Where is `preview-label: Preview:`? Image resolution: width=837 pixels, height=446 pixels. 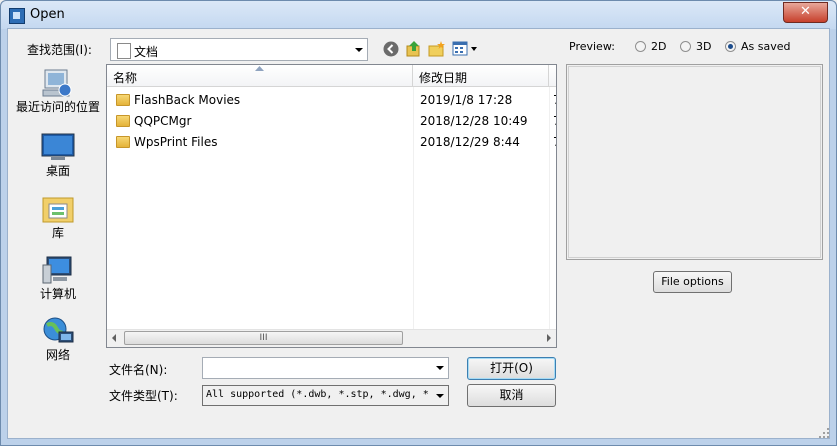
preview-label: Preview: is located at coordinates (592, 46).